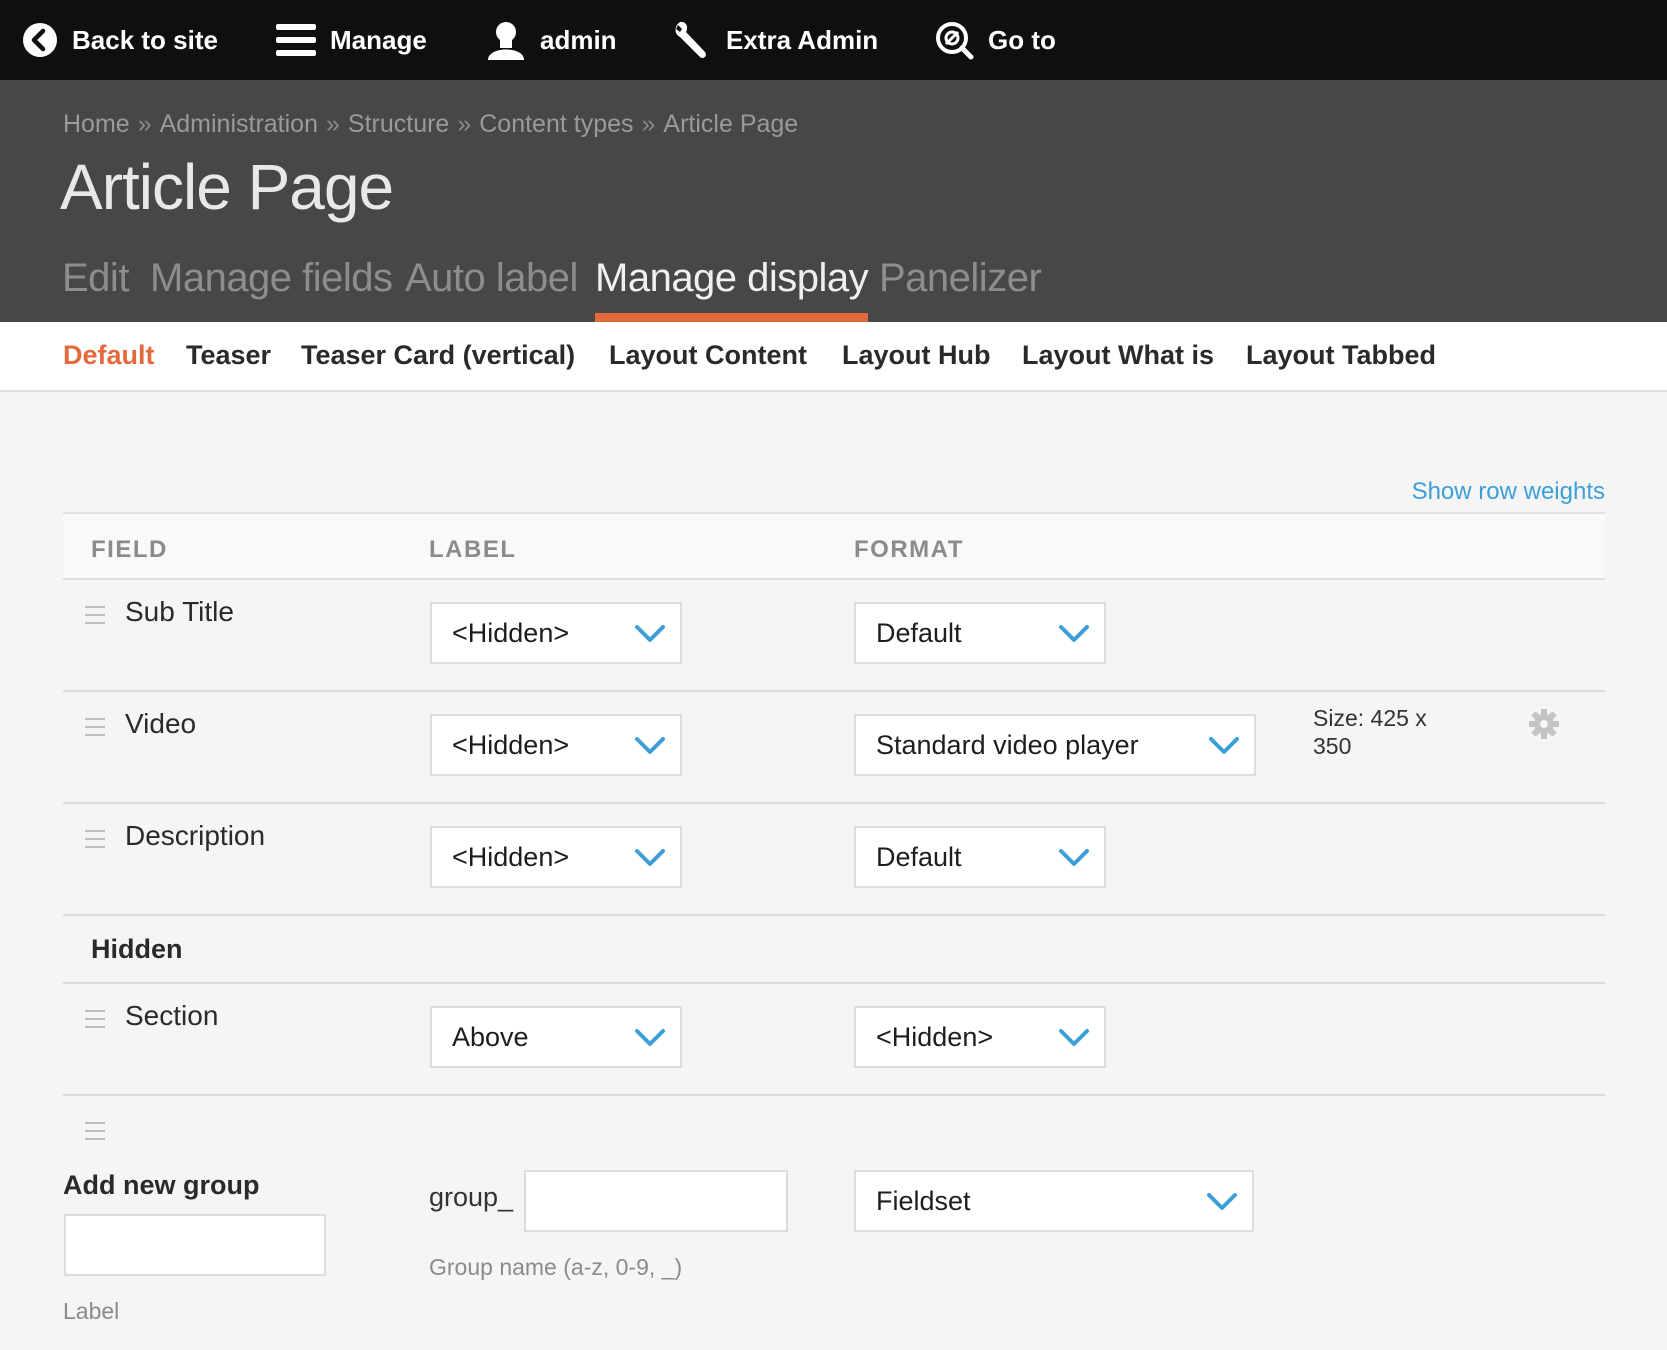 The image size is (1667, 1350). Describe the element at coordinates (1370, 732) in the screenshot. I see `format-summary: Size: 425 x 350` at that location.